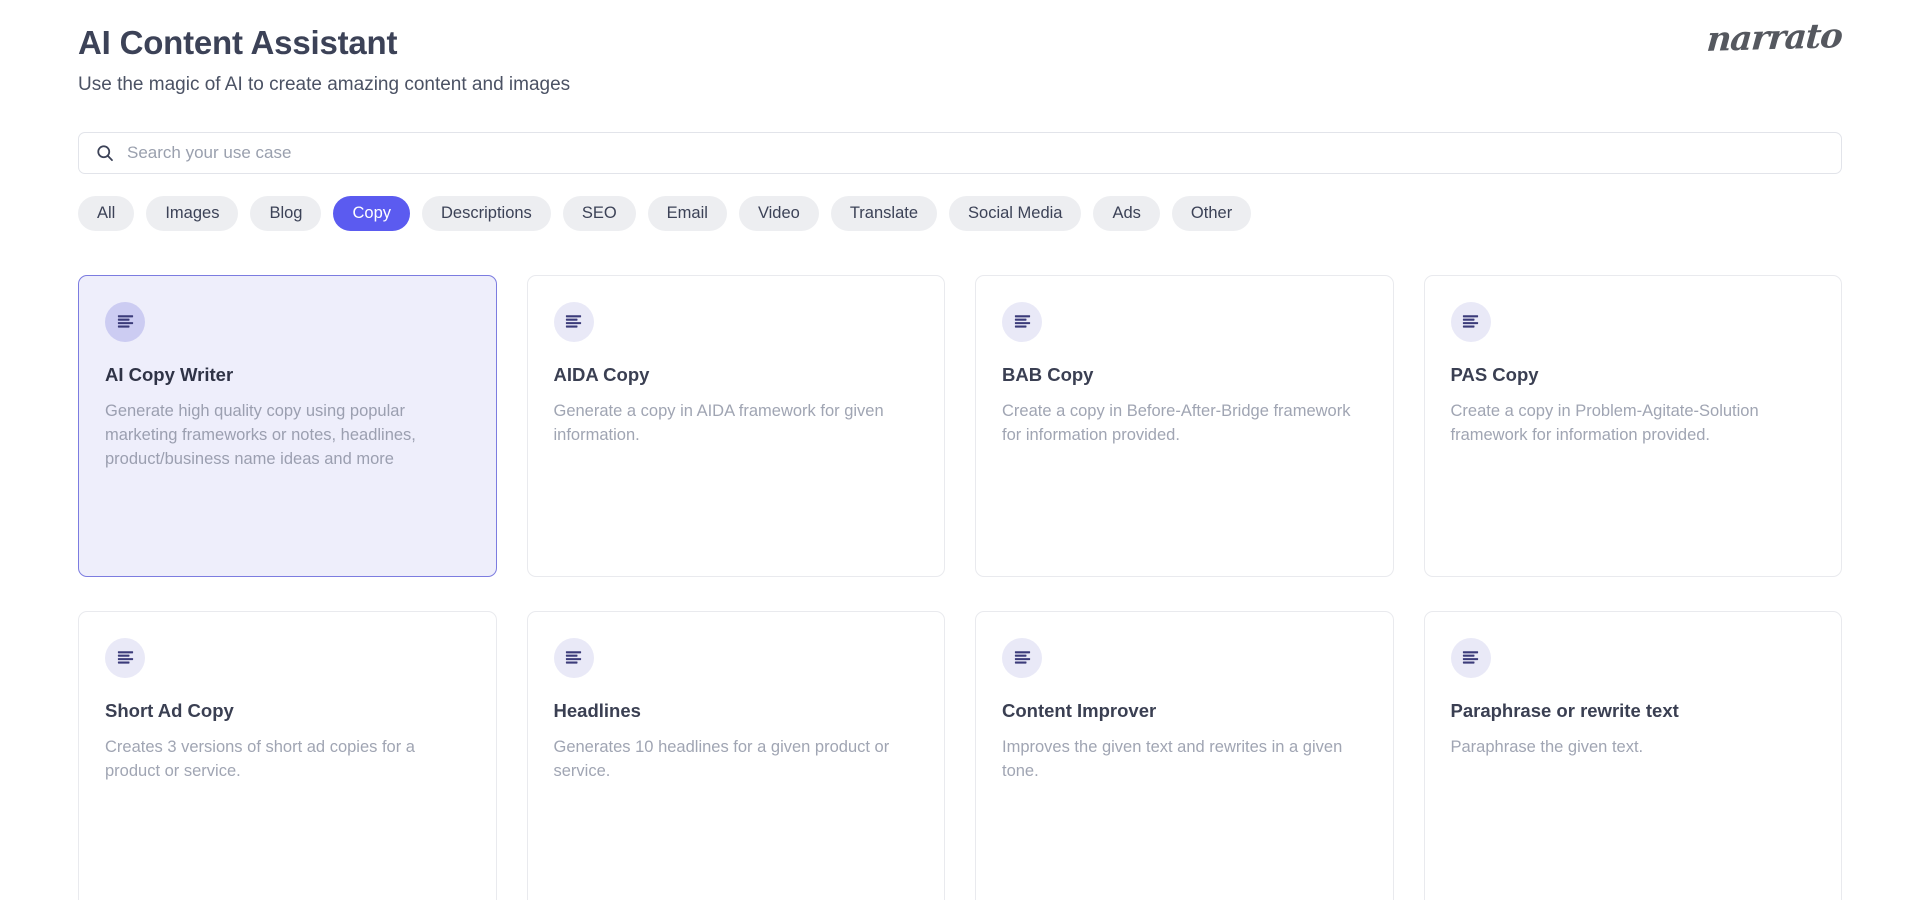 Image resolution: width=1920 pixels, height=900 pixels. What do you see at coordinates (976, 152) in the screenshot?
I see `search-input` at bounding box center [976, 152].